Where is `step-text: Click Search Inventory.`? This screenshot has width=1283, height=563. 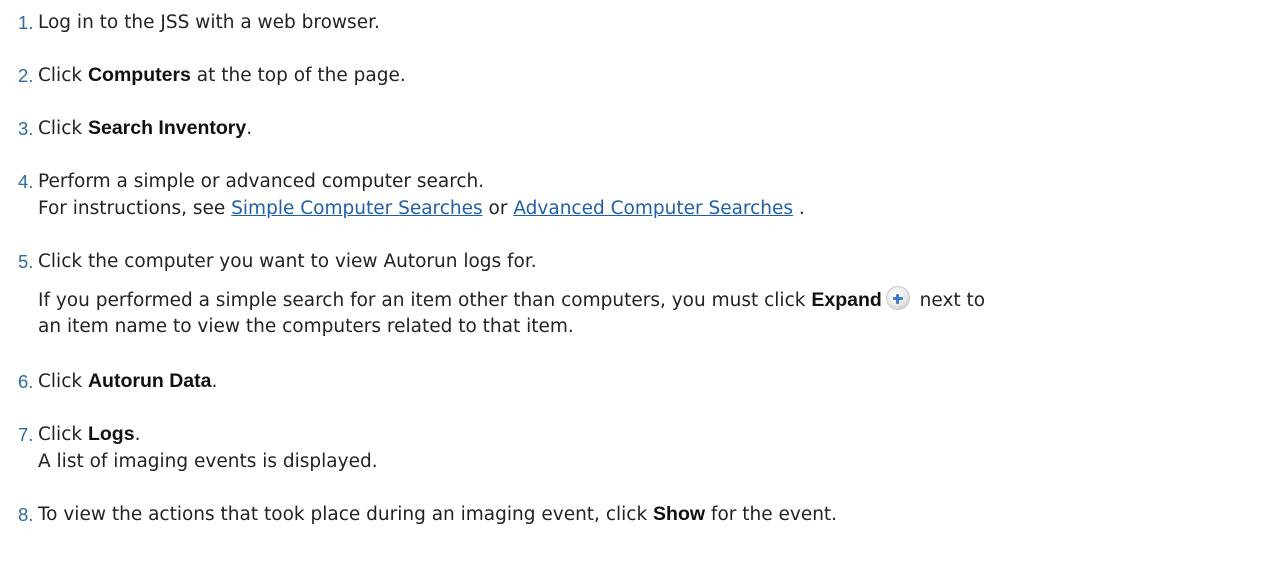
step-text: Click Search Inventory. is located at coordinates (145, 128).